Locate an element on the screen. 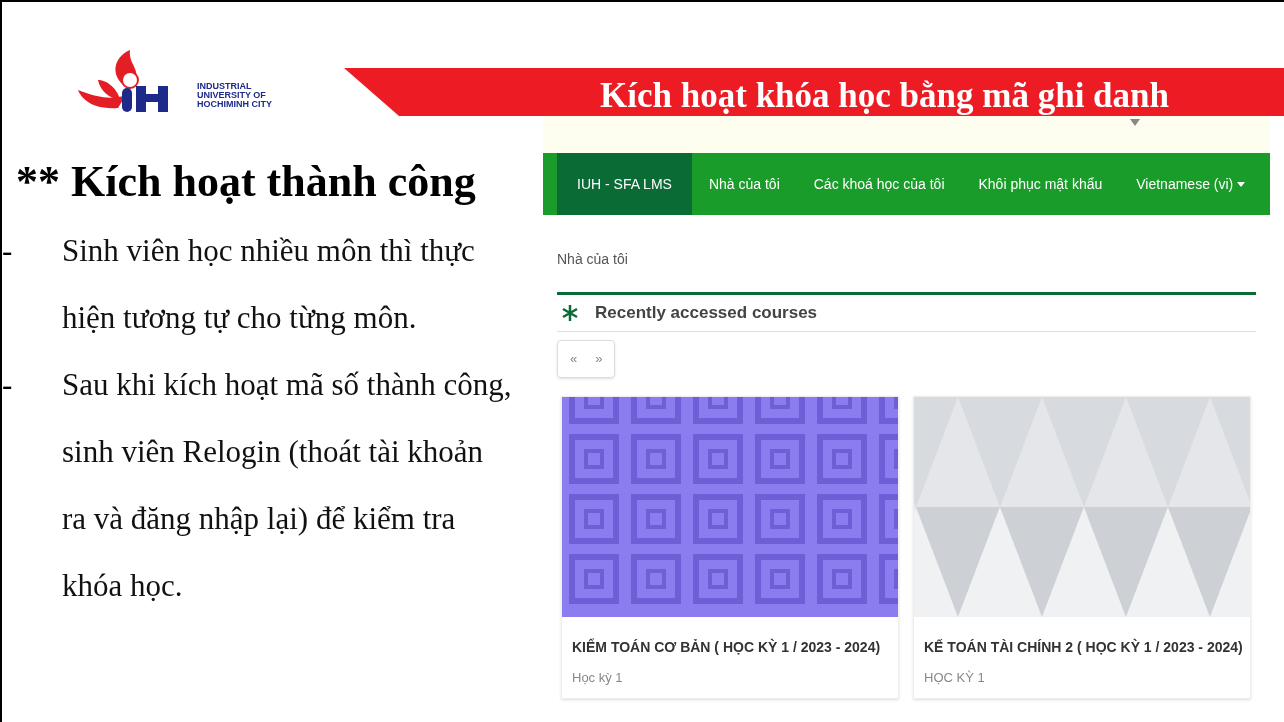 The height and width of the screenshot is (722, 1284). breadcrumb-link: Nhà của tôi is located at coordinates (592, 259).